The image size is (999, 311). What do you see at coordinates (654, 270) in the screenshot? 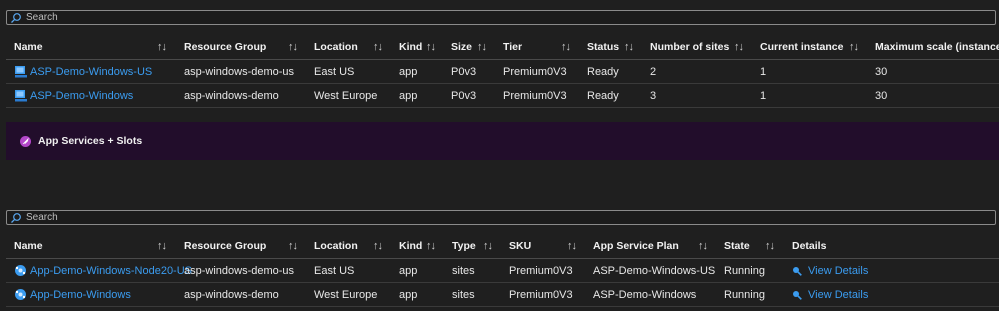
I see `app-service-plan-cell: ASP-Demo-Windows-US` at bounding box center [654, 270].